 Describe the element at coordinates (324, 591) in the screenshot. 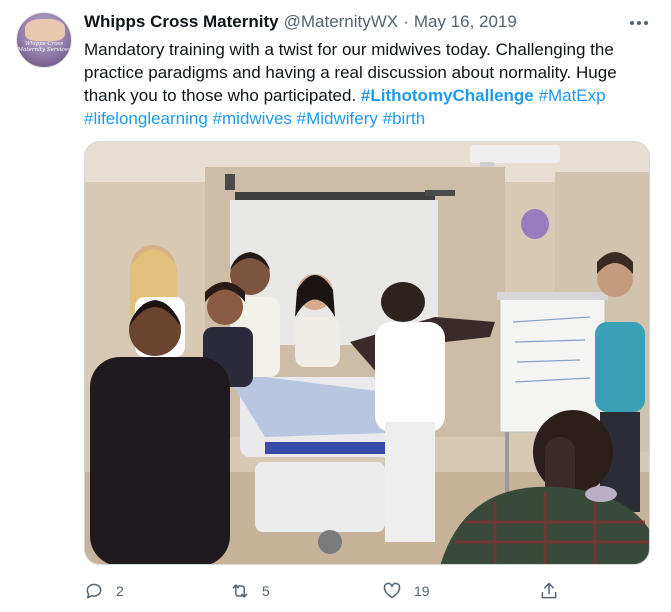

I see `tweet-actions: 2 5 19` at that location.